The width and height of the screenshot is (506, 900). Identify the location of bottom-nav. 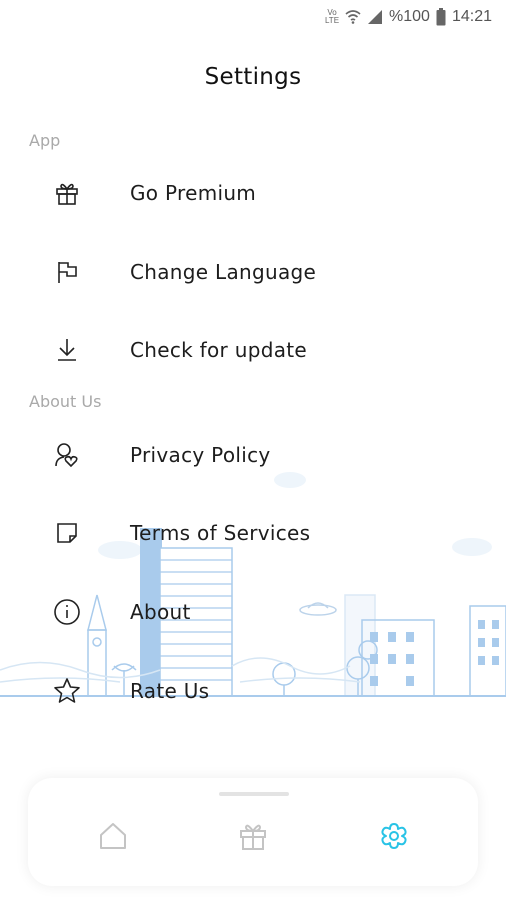
(253, 832).